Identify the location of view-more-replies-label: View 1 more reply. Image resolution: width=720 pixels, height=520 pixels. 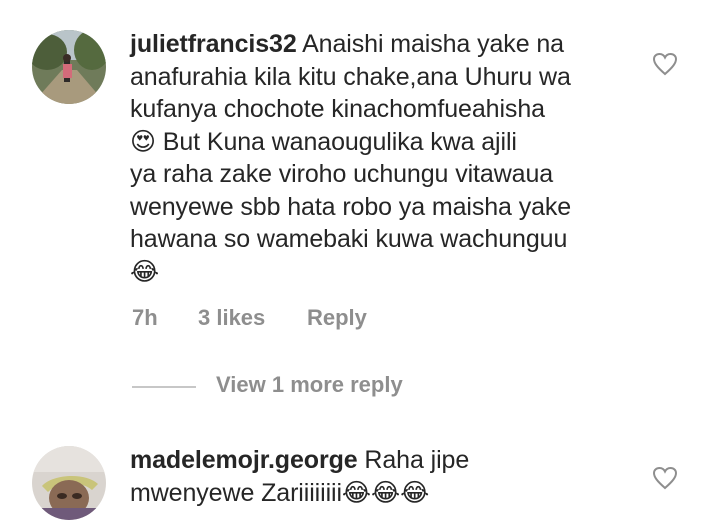
(309, 385).